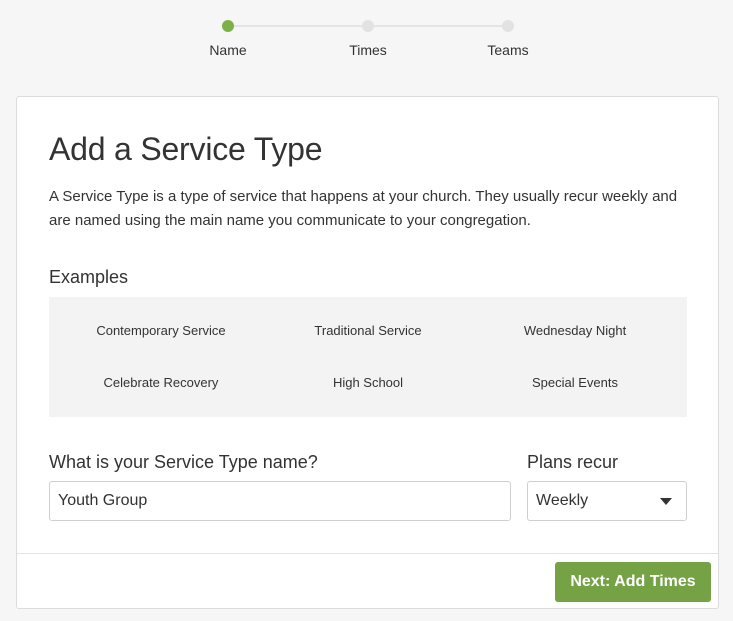 This screenshot has width=733, height=621. Describe the element at coordinates (508, 26) in the screenshot. I see `step-dot-teams` at that location.